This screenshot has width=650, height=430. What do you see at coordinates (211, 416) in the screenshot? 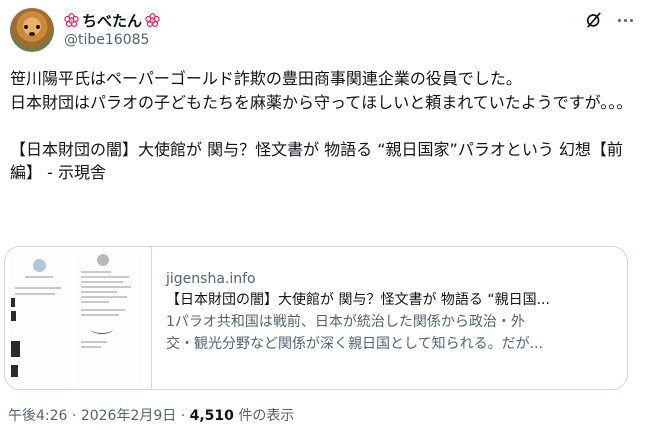
I see `views-count: 4,510` at bounding box center [211, 416].